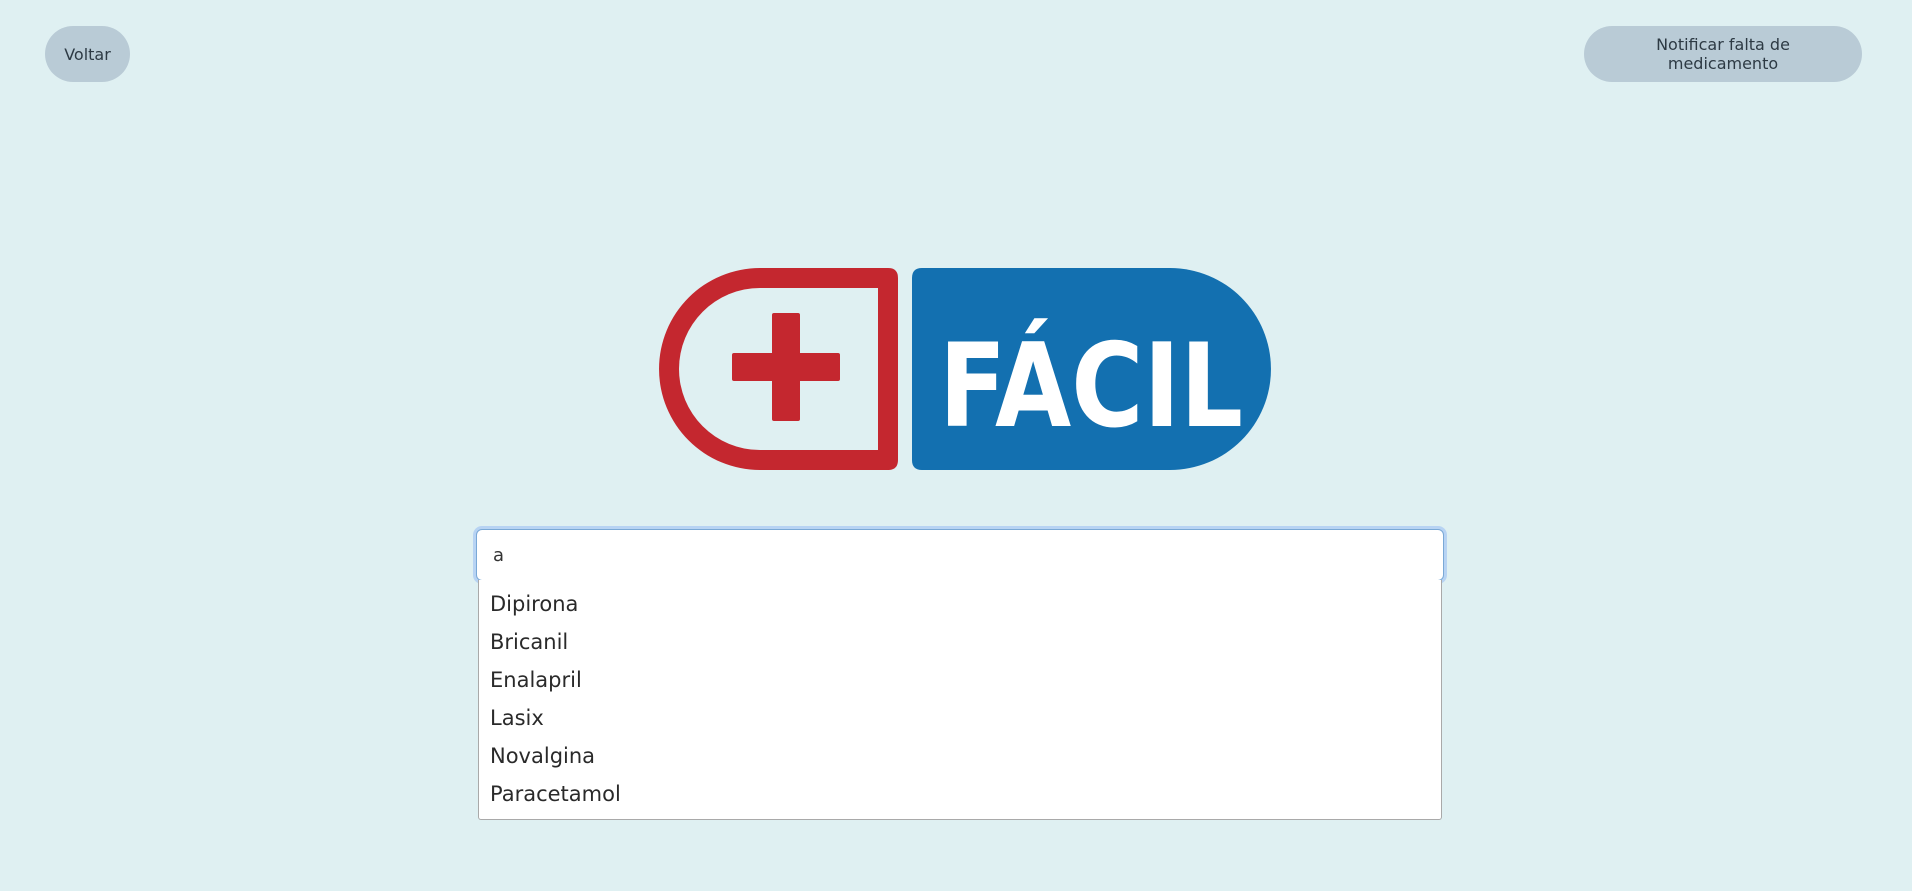 The image size is (1912, 891). What do you see at coordinates (960, 794) in the screenshot?
I see `suggestion-item: Paracetamol` at bounding box center [960, 794].